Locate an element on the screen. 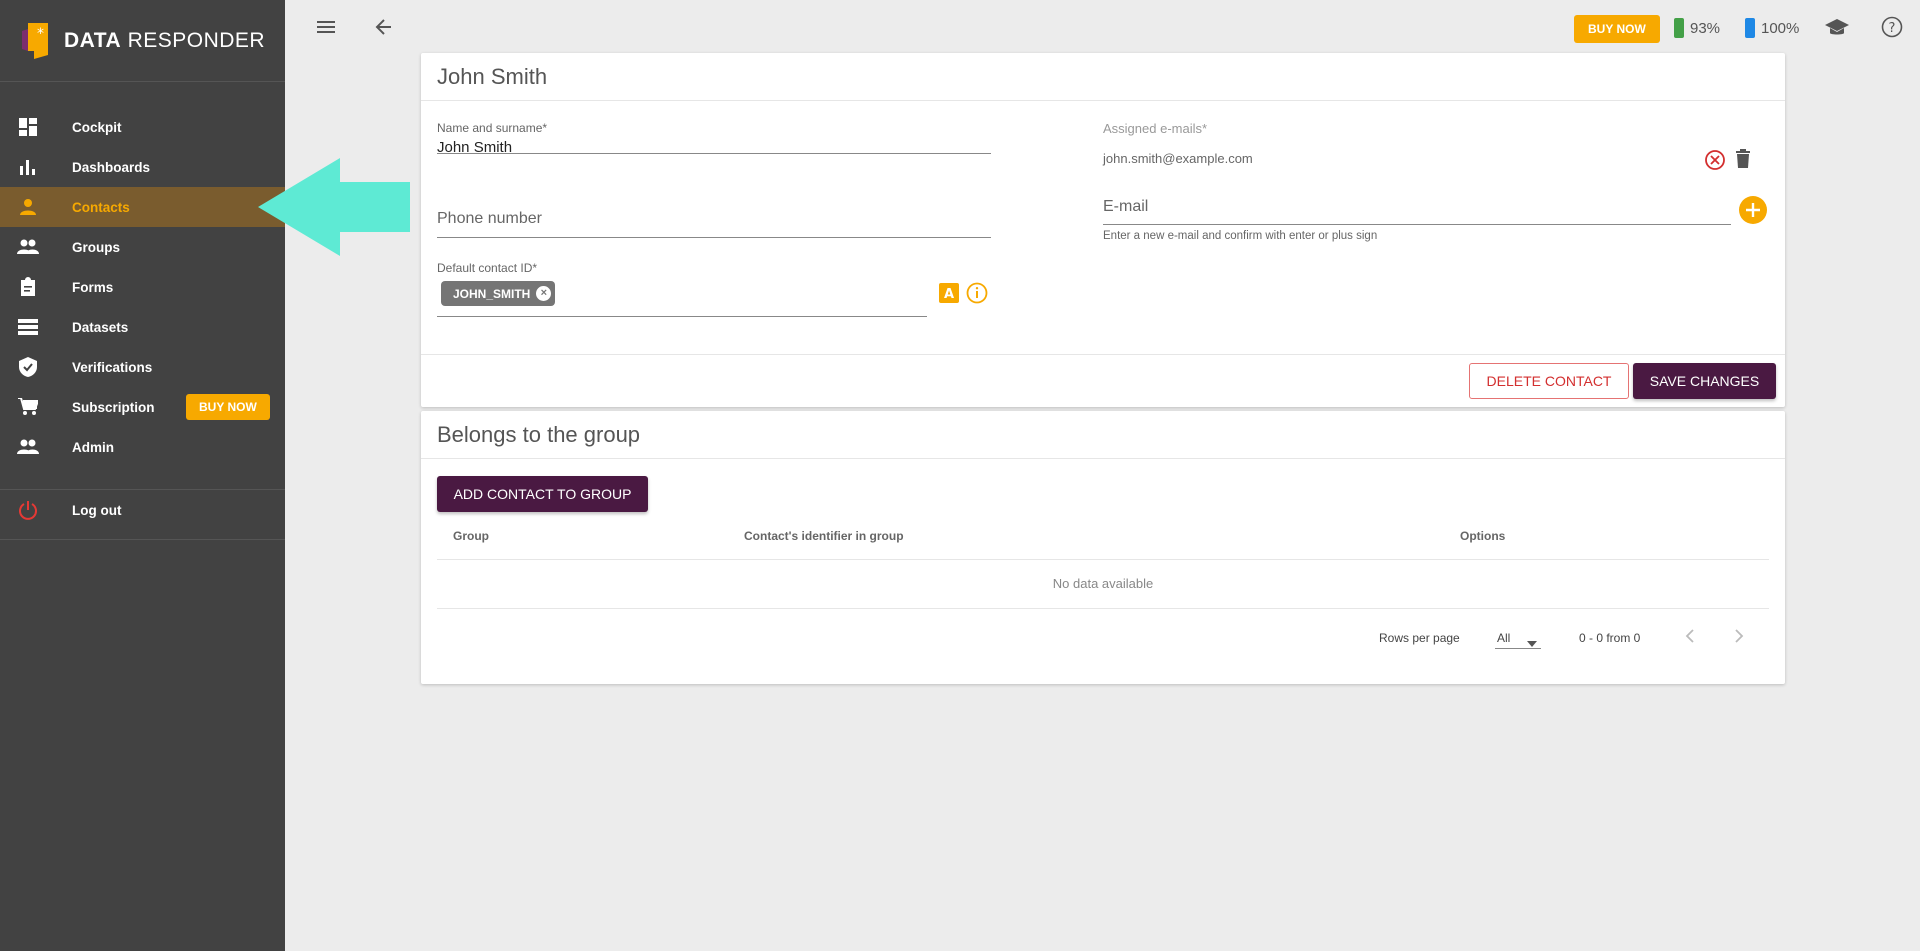 The image size is (1920, 951). list-icon is located at coordinates (28, 327).